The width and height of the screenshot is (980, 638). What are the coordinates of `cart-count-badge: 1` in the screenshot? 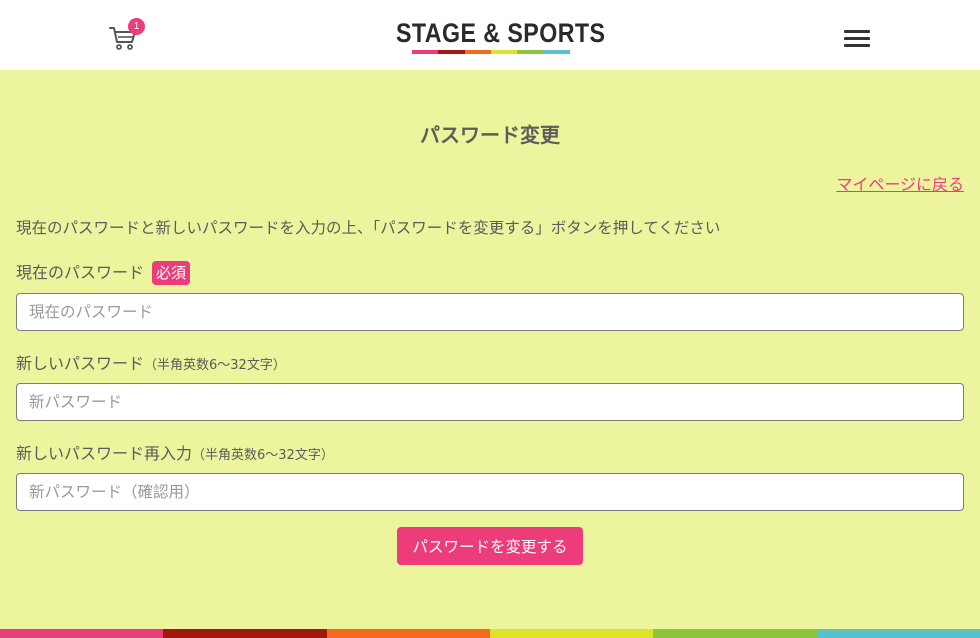 It's located at (136, 26).